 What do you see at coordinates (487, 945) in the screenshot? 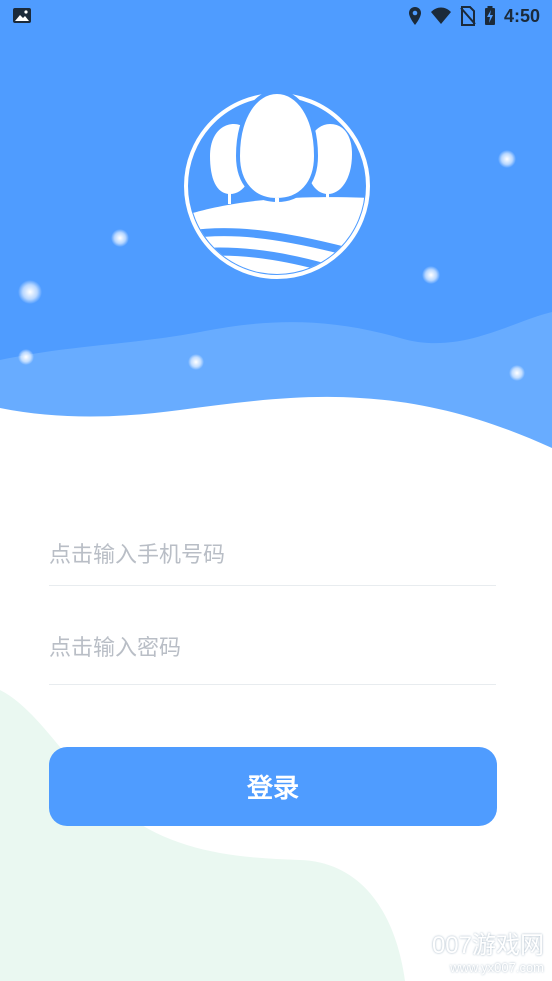
I see `watermark-brand: 007游戏网` at bounding box center [487, 945].